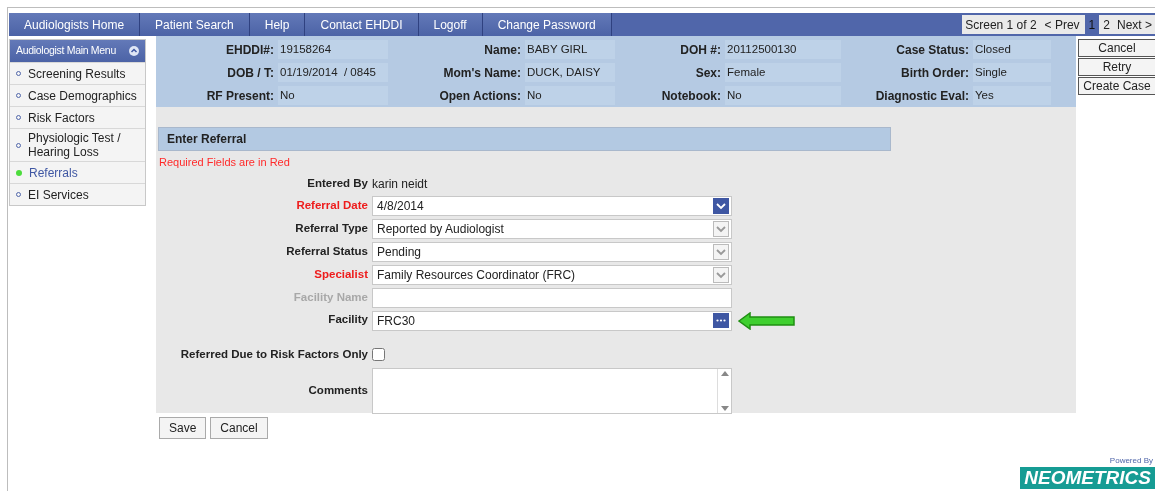  Describe the element at coordinates (77, 117) in the screenshot. I see `sidebar-item: Risk Factors` at that location.